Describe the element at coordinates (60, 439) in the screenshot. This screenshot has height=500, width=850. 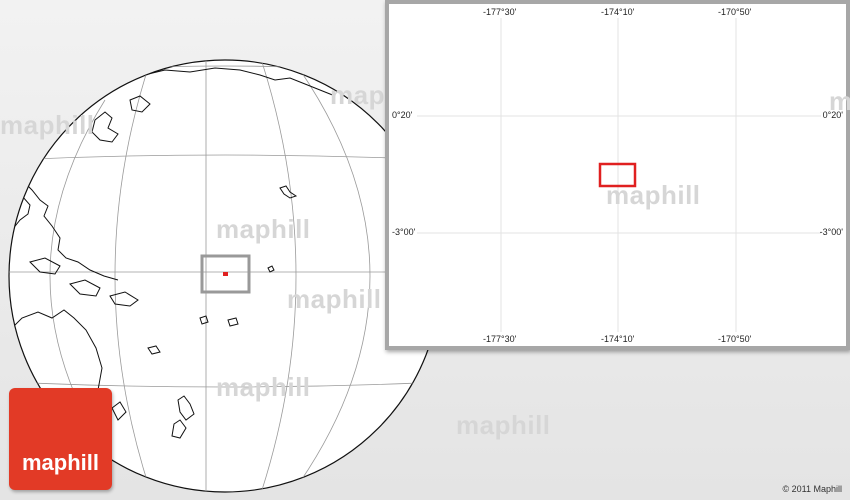
I see `maphill-logo: maphill` at that location.